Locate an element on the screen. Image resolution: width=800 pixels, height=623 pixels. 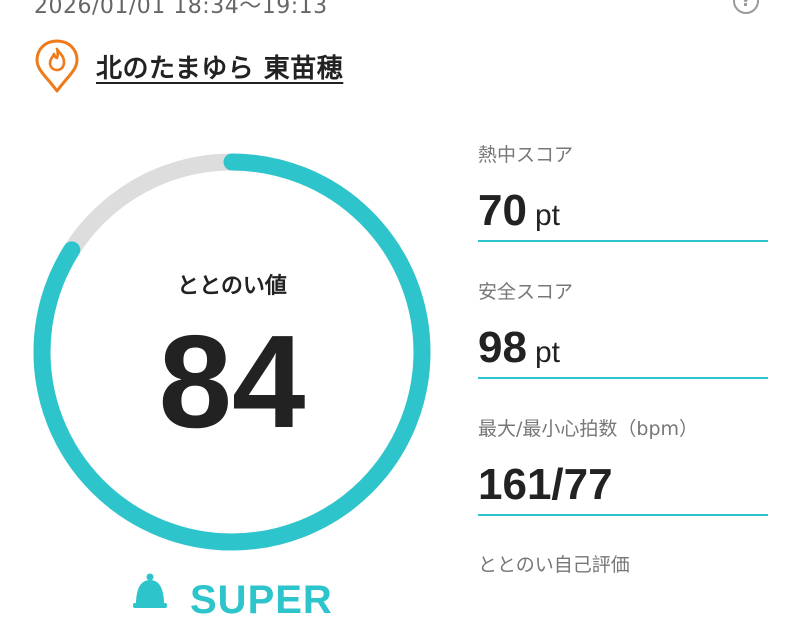
metric-label: 安全スコア is located at coordinates (526, 292).